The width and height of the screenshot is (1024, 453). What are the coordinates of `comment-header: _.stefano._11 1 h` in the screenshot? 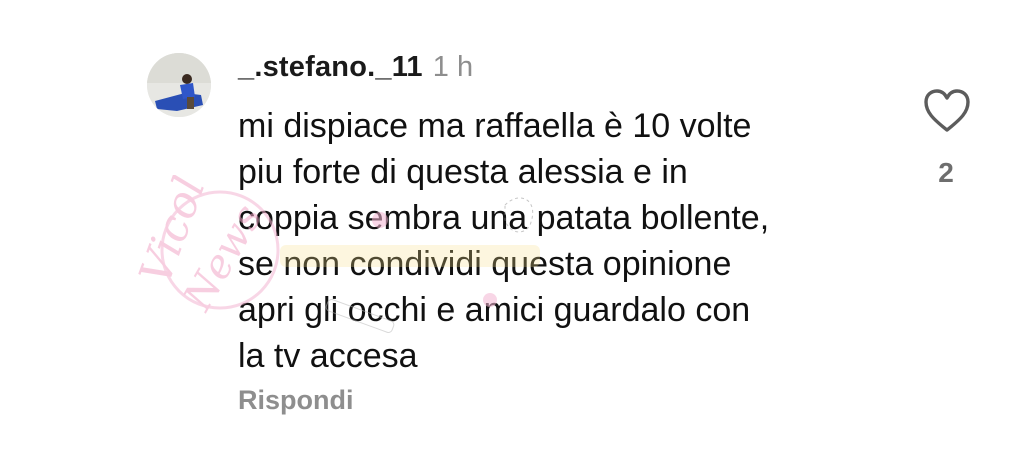 It's located at (355, 71).